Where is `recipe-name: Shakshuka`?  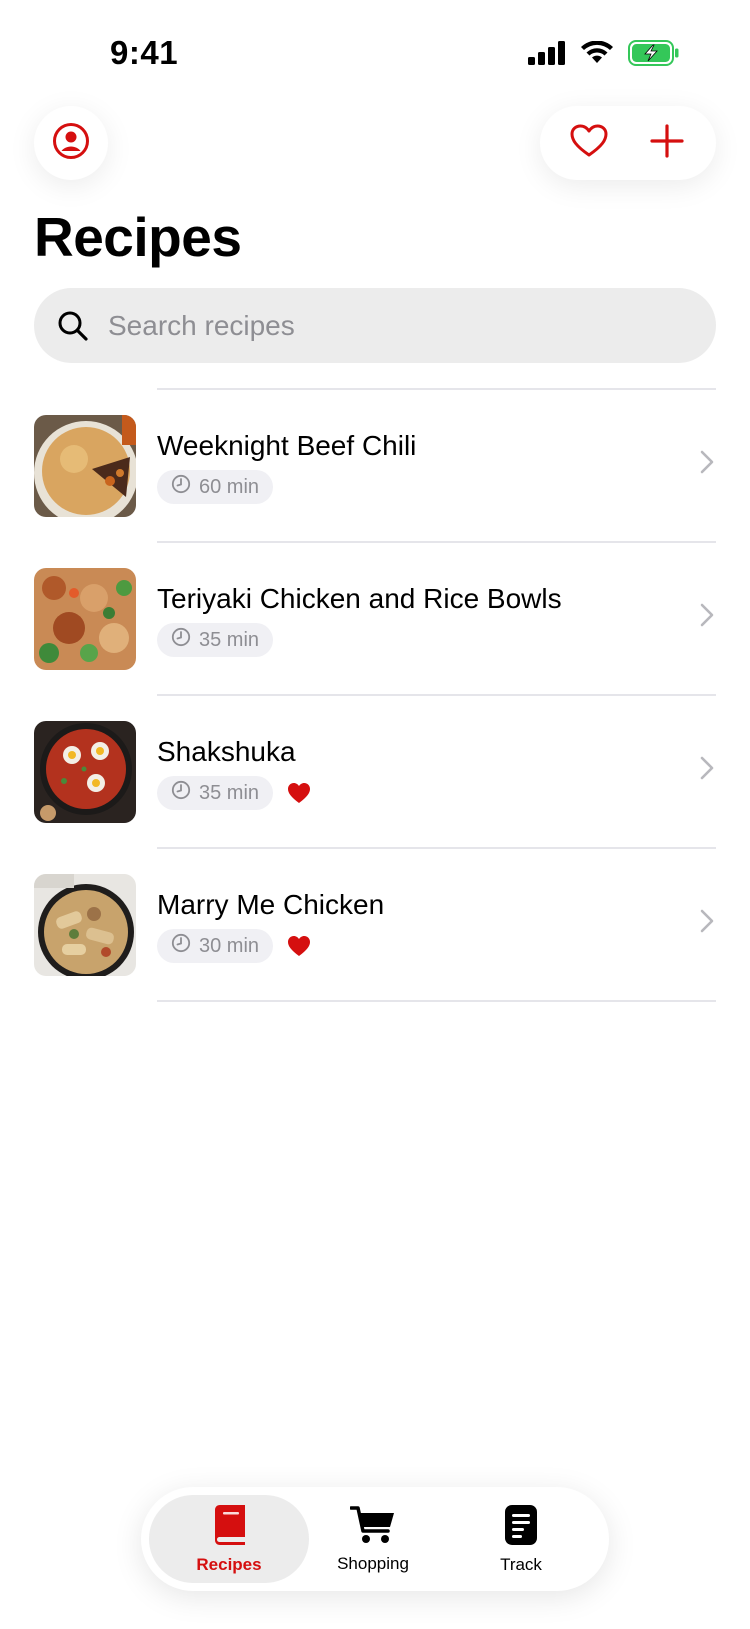
recipe-name: Shakshuka is located at coordinates (226, 751).